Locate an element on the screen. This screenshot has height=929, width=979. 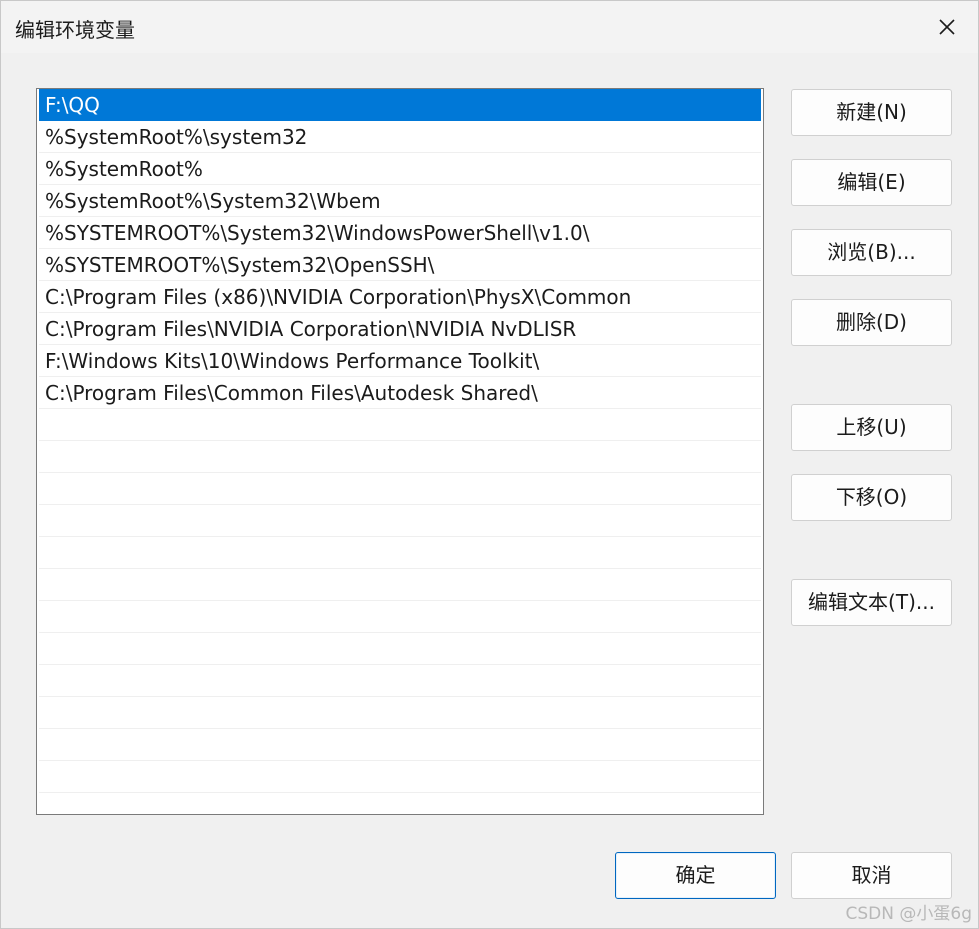
ok-button: 确定 is located at coordinates (695, 875).